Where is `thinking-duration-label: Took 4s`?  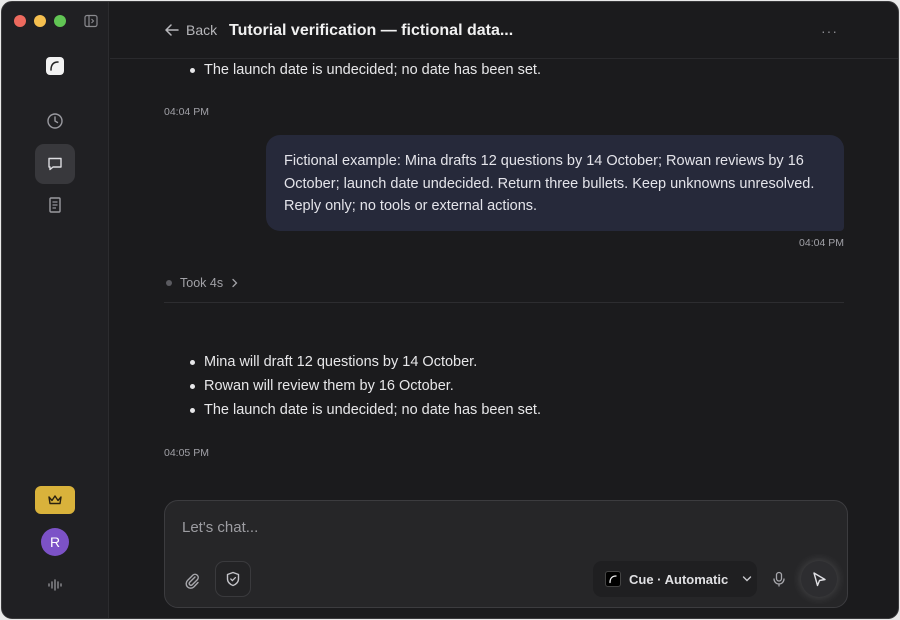
thinking-duration-label: Took 4s is located at coordinates (202, 283).